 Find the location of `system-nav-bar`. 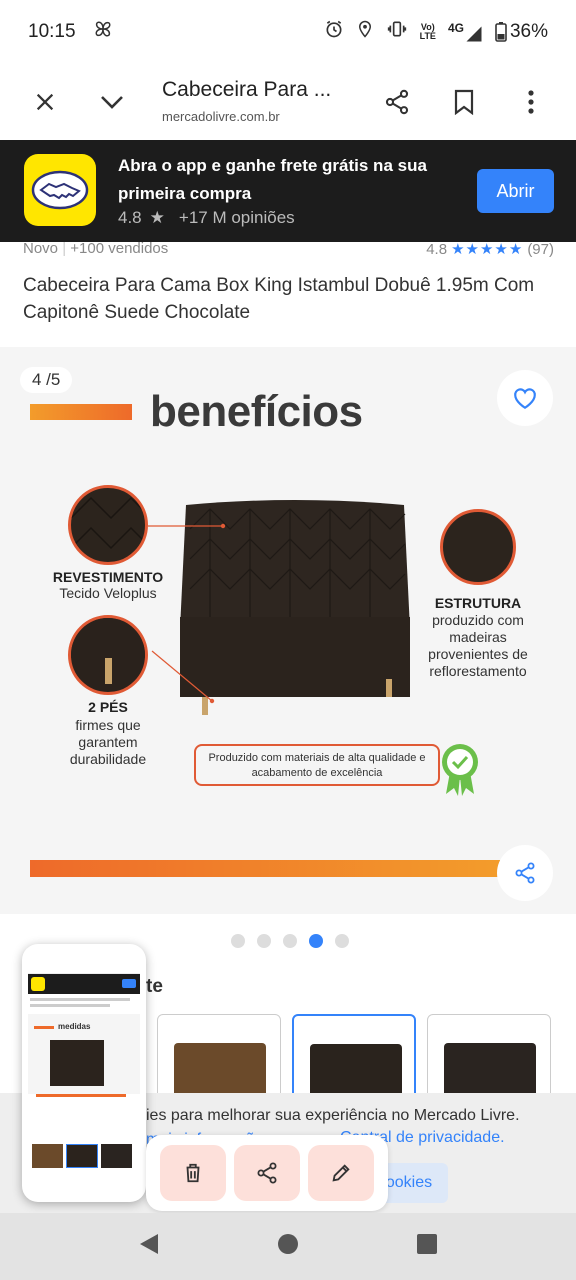

system-nav-bar is located at coordinates (288, 1246).